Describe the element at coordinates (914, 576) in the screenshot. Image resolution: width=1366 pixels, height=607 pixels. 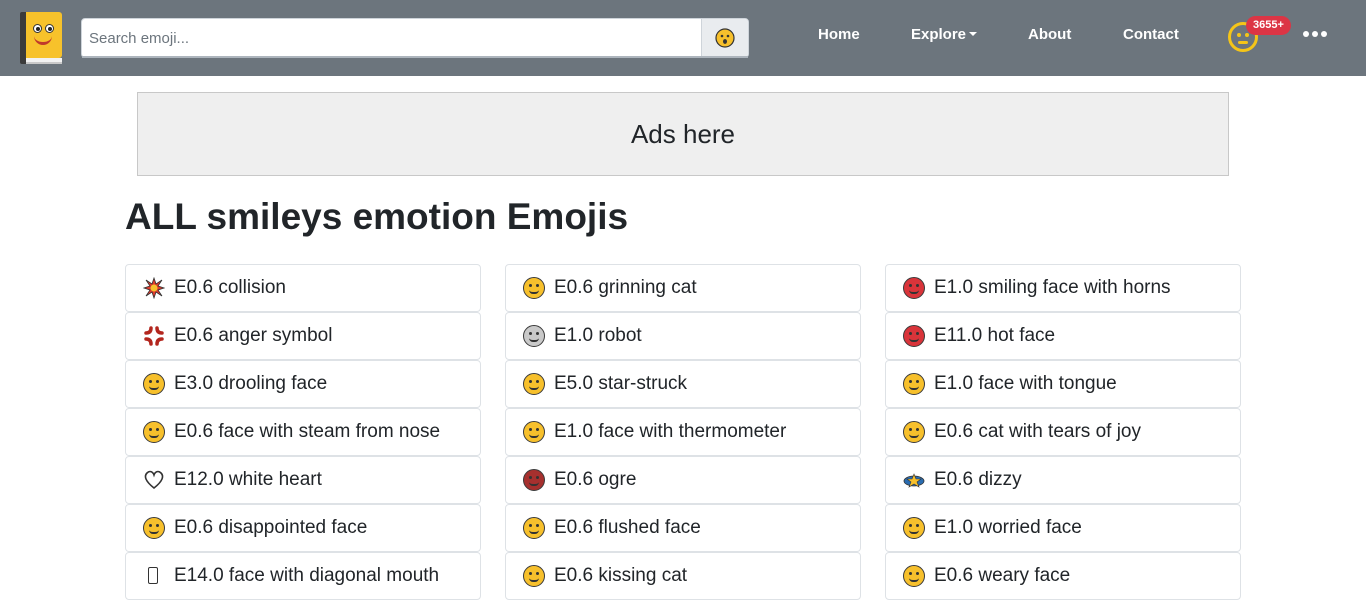
I see `weary-face-icon` at that location.